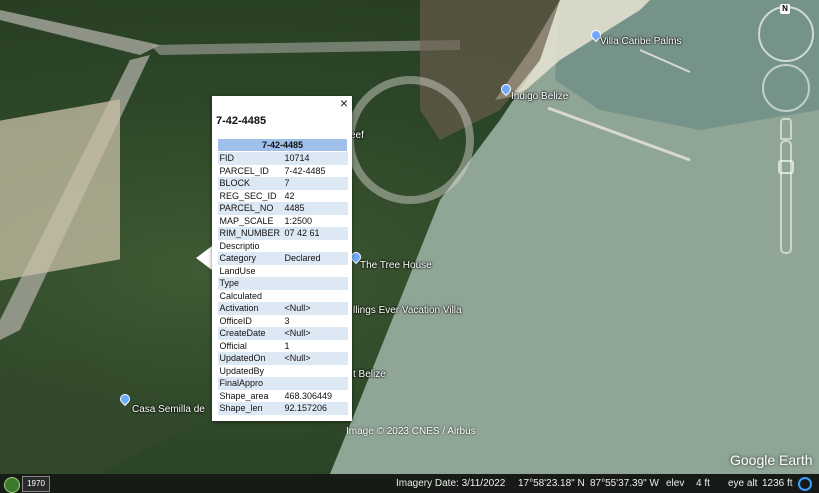 The image size is (819, 493). What do you see at coordinates (315, 258) in the screenshot?
I see `attribute-value: Declared` at bounding box center [315, 258].